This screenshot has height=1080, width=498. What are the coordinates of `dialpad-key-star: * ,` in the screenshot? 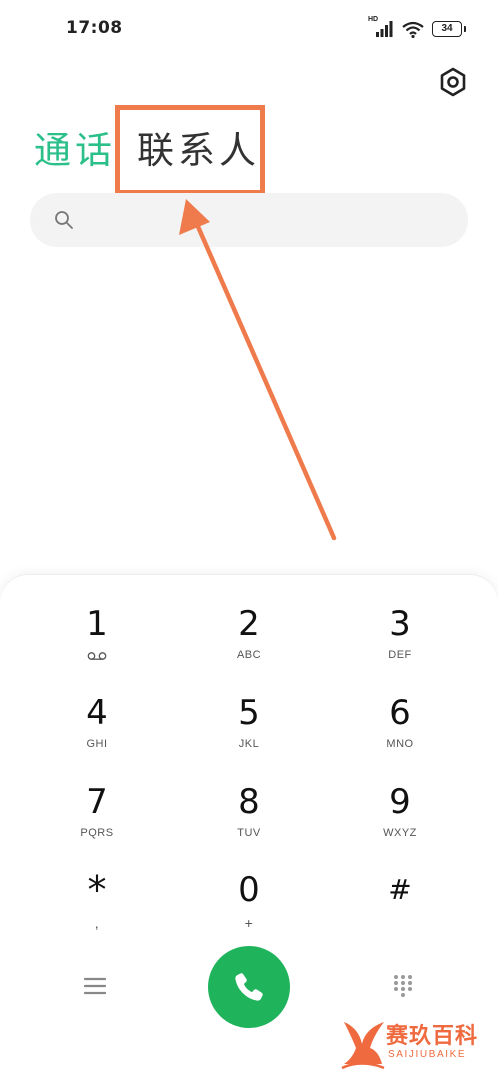 It's located at (97, 909).